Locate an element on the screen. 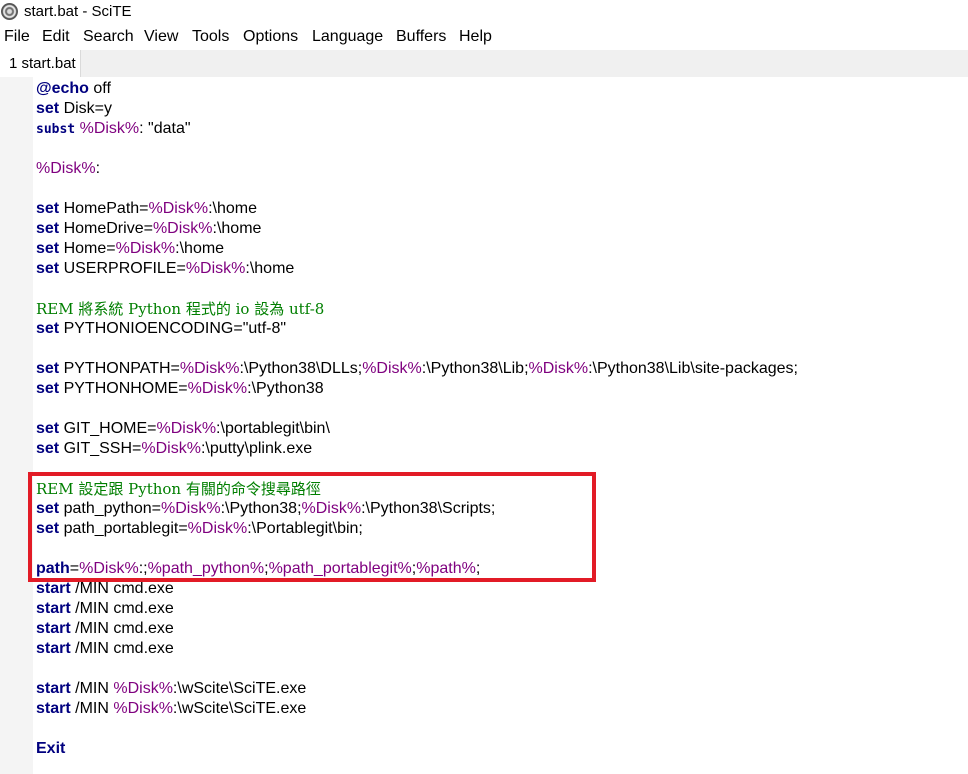 Image resolution: width=968 pixels, height=774 pixels. window-title: start.bat - SciTE is located at coordinates (78, 11).